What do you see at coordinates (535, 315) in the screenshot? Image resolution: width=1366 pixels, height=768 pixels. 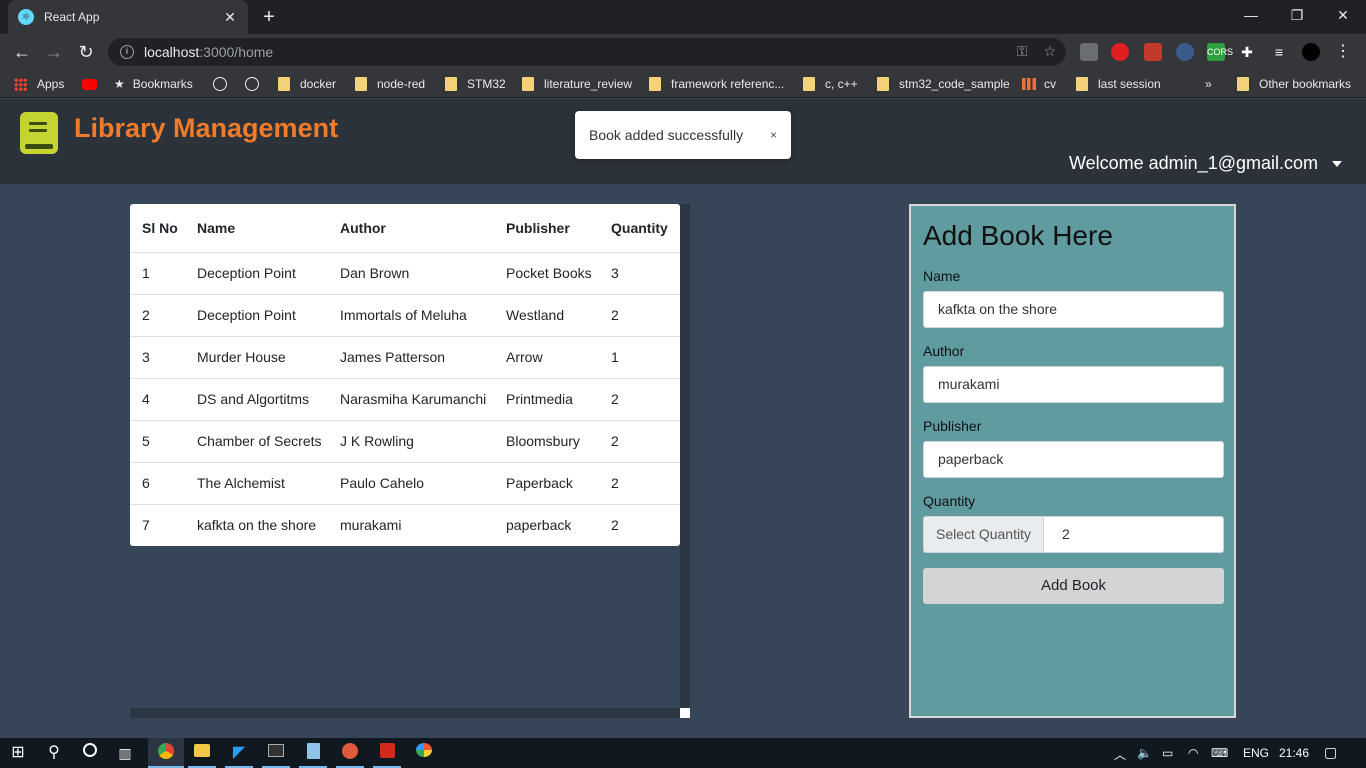 I see `cell-publisher: Westland` at bounding box center [535, 315].